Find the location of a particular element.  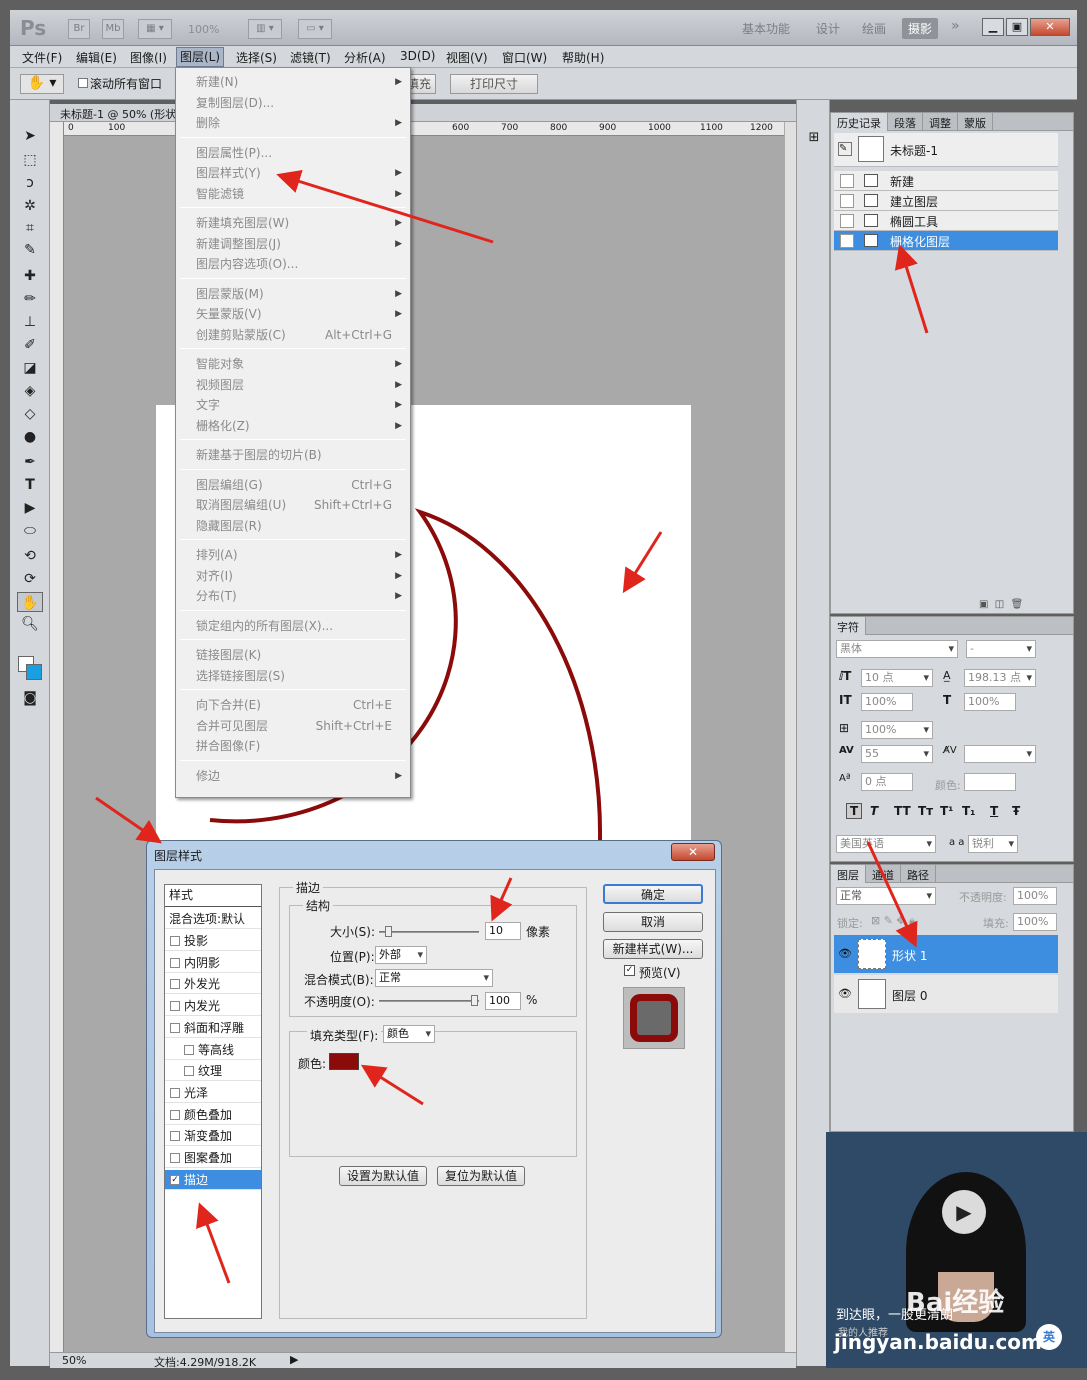

effect-item: ✓ 描边 is located at coordinates (213, 1179).